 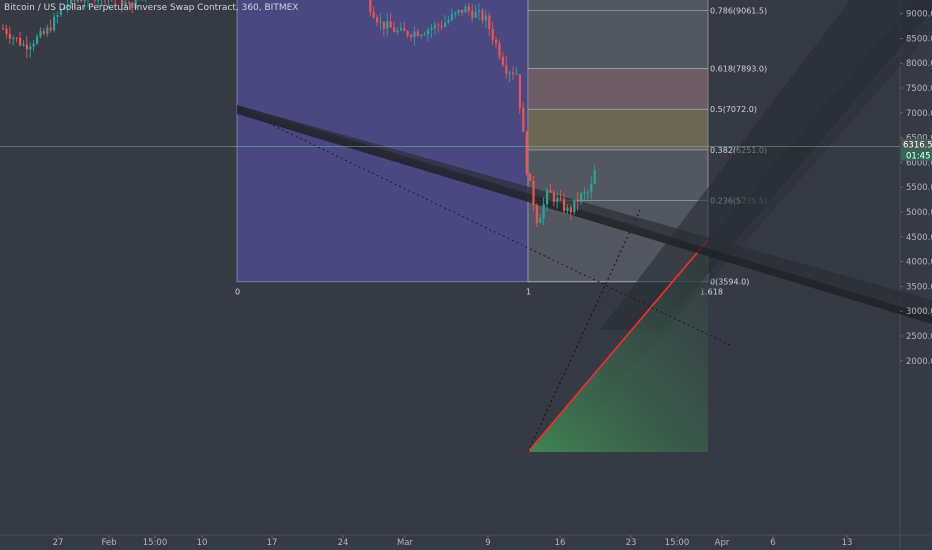 I want to click on x-tick-label: Apr, so click(x=722, y=543).